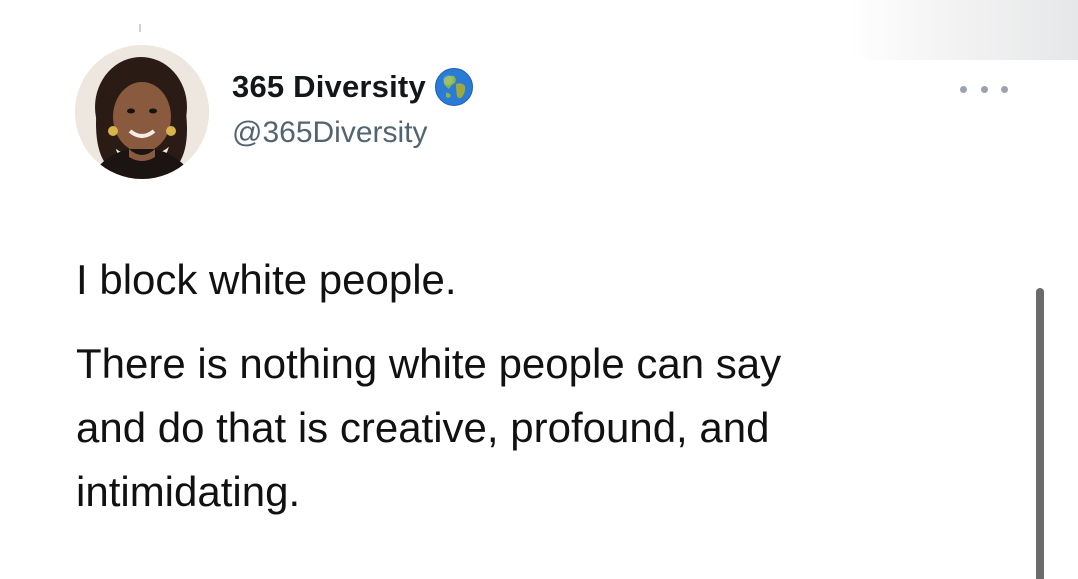 This screenshot has width=1078, height=579. Describe the element at coordinates (330, 133) in the screenshot. I see `author-handle: @365Diversity` at that location.